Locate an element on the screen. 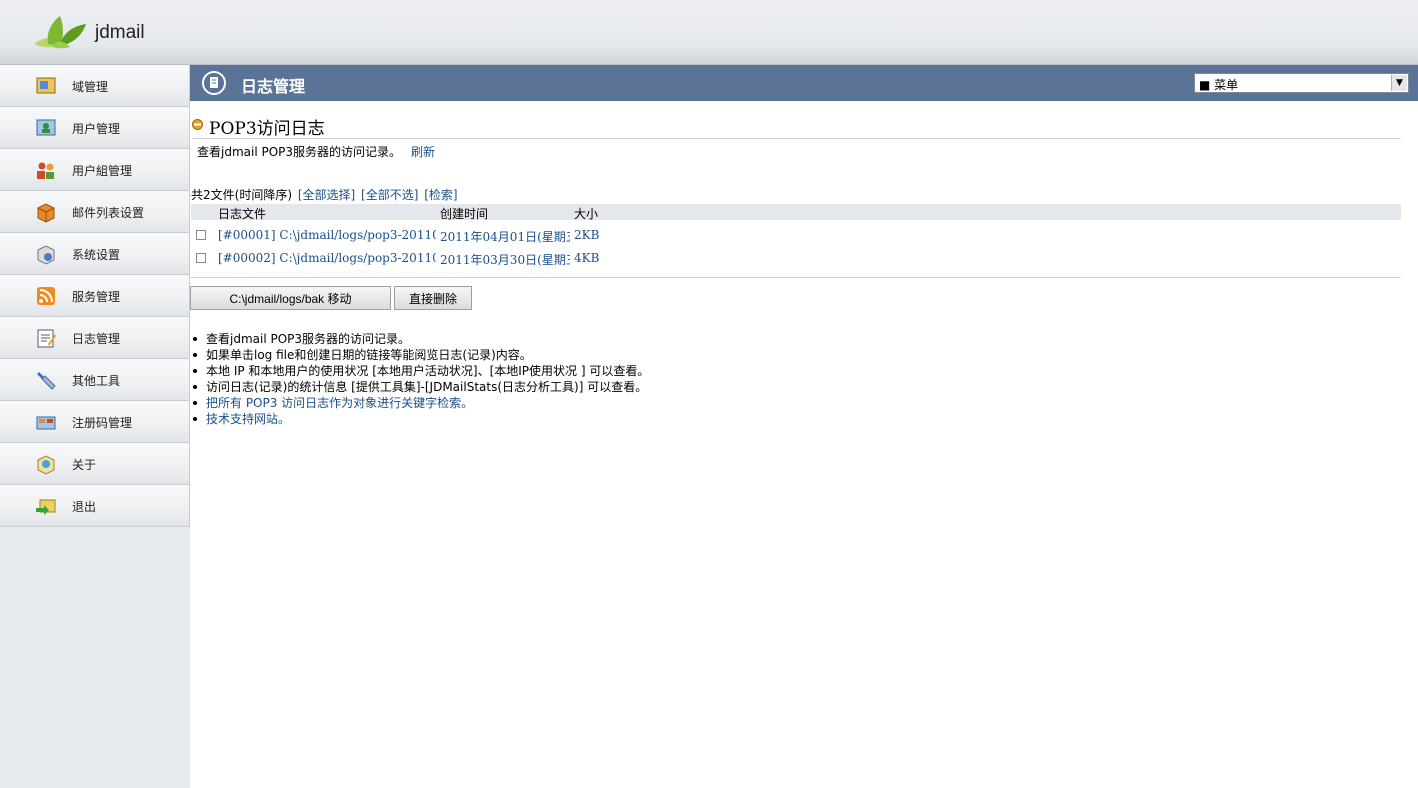 This screenshot has height=788, width=1418. menu-dropdown-value: ■ 菜单 is located at coordinates (1219, 85).